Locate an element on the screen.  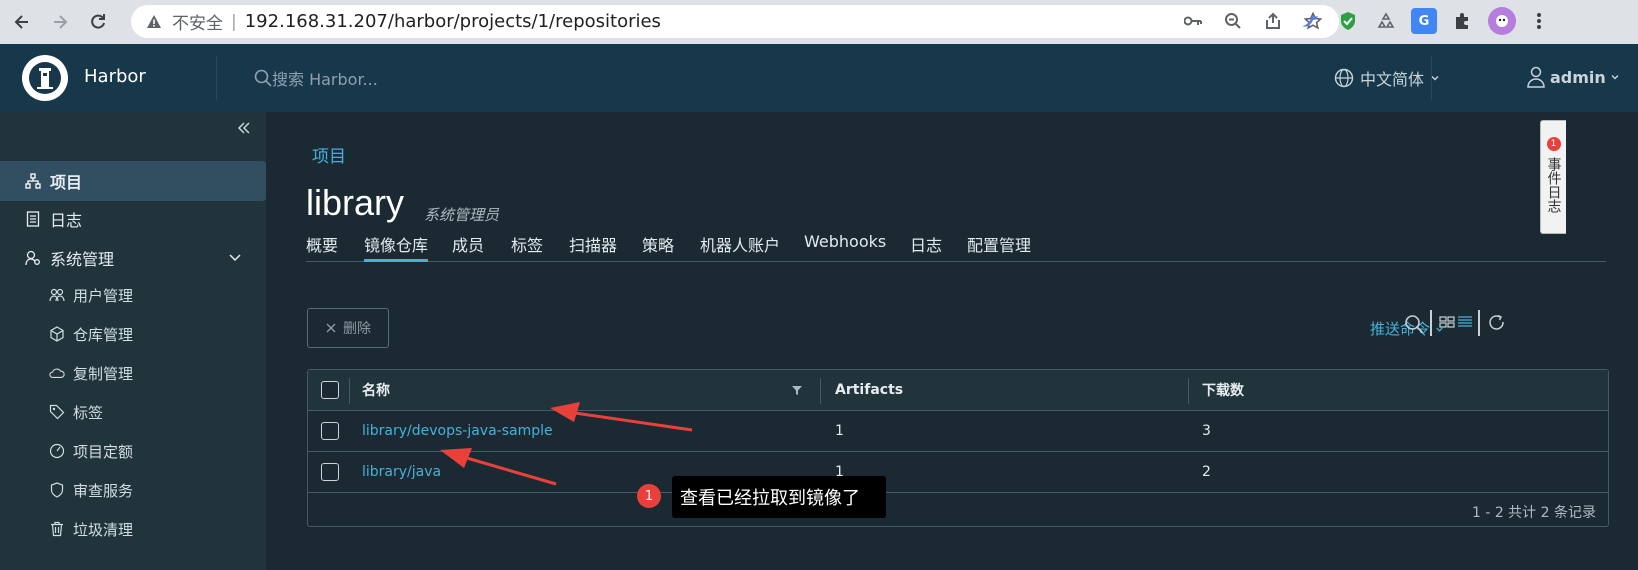
sidebar-item-gc: 垃圾清理 is located at coordinates (133, 529).